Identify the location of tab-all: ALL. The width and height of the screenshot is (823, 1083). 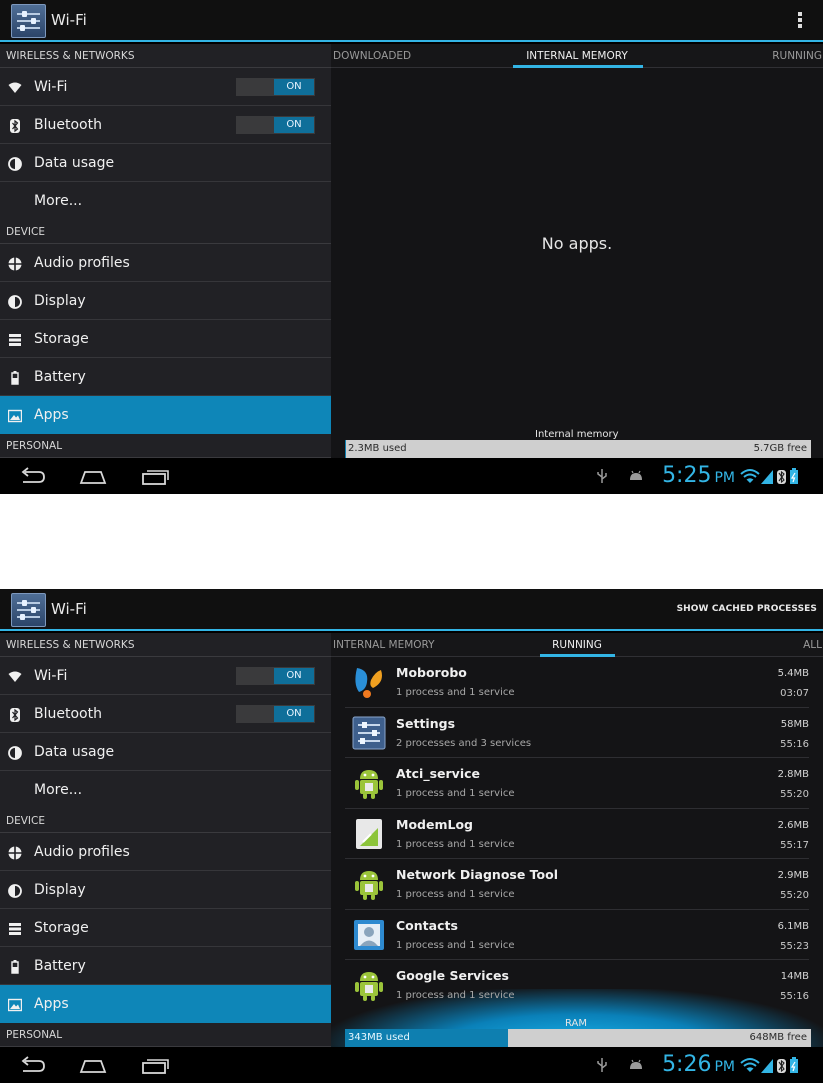
(812, 645).